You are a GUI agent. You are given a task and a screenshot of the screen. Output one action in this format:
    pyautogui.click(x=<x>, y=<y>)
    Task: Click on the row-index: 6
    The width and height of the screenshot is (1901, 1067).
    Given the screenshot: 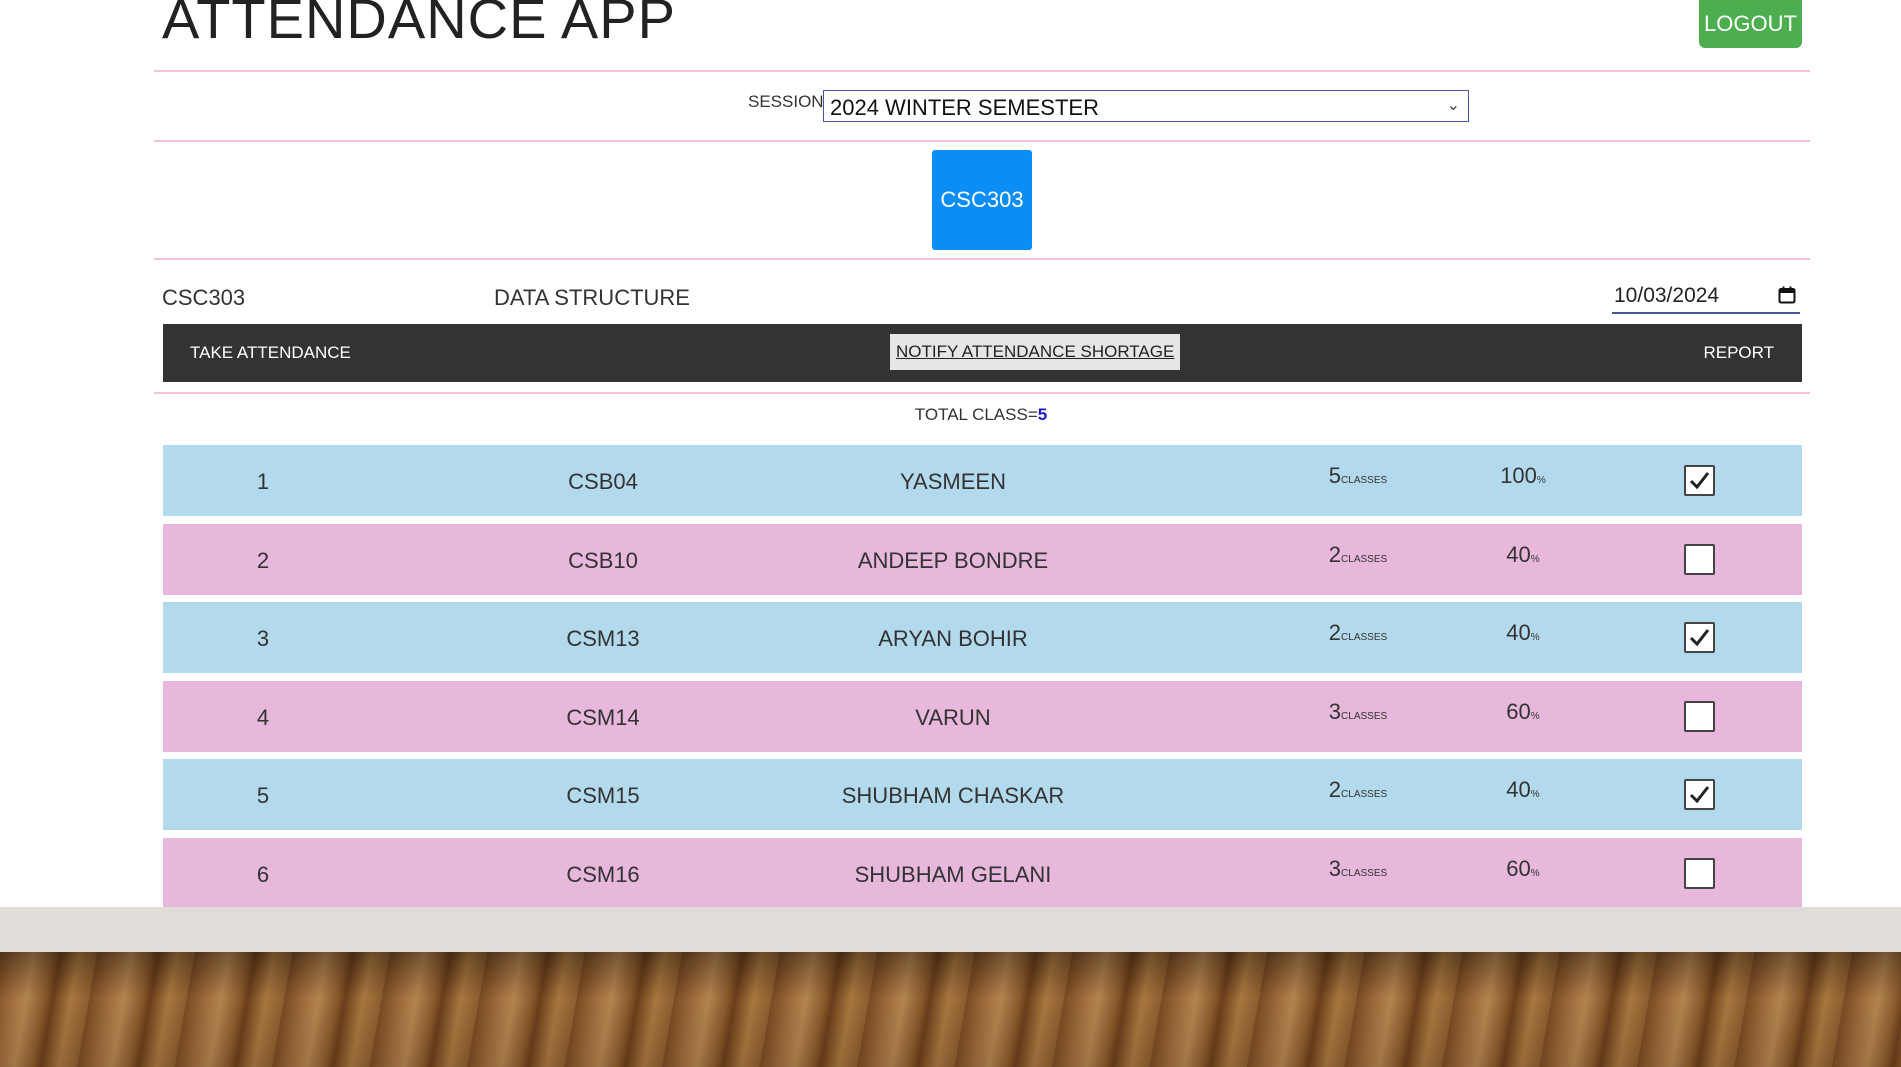 What is the action you would take?
    pyautogui.click(x=263, y=874)
    